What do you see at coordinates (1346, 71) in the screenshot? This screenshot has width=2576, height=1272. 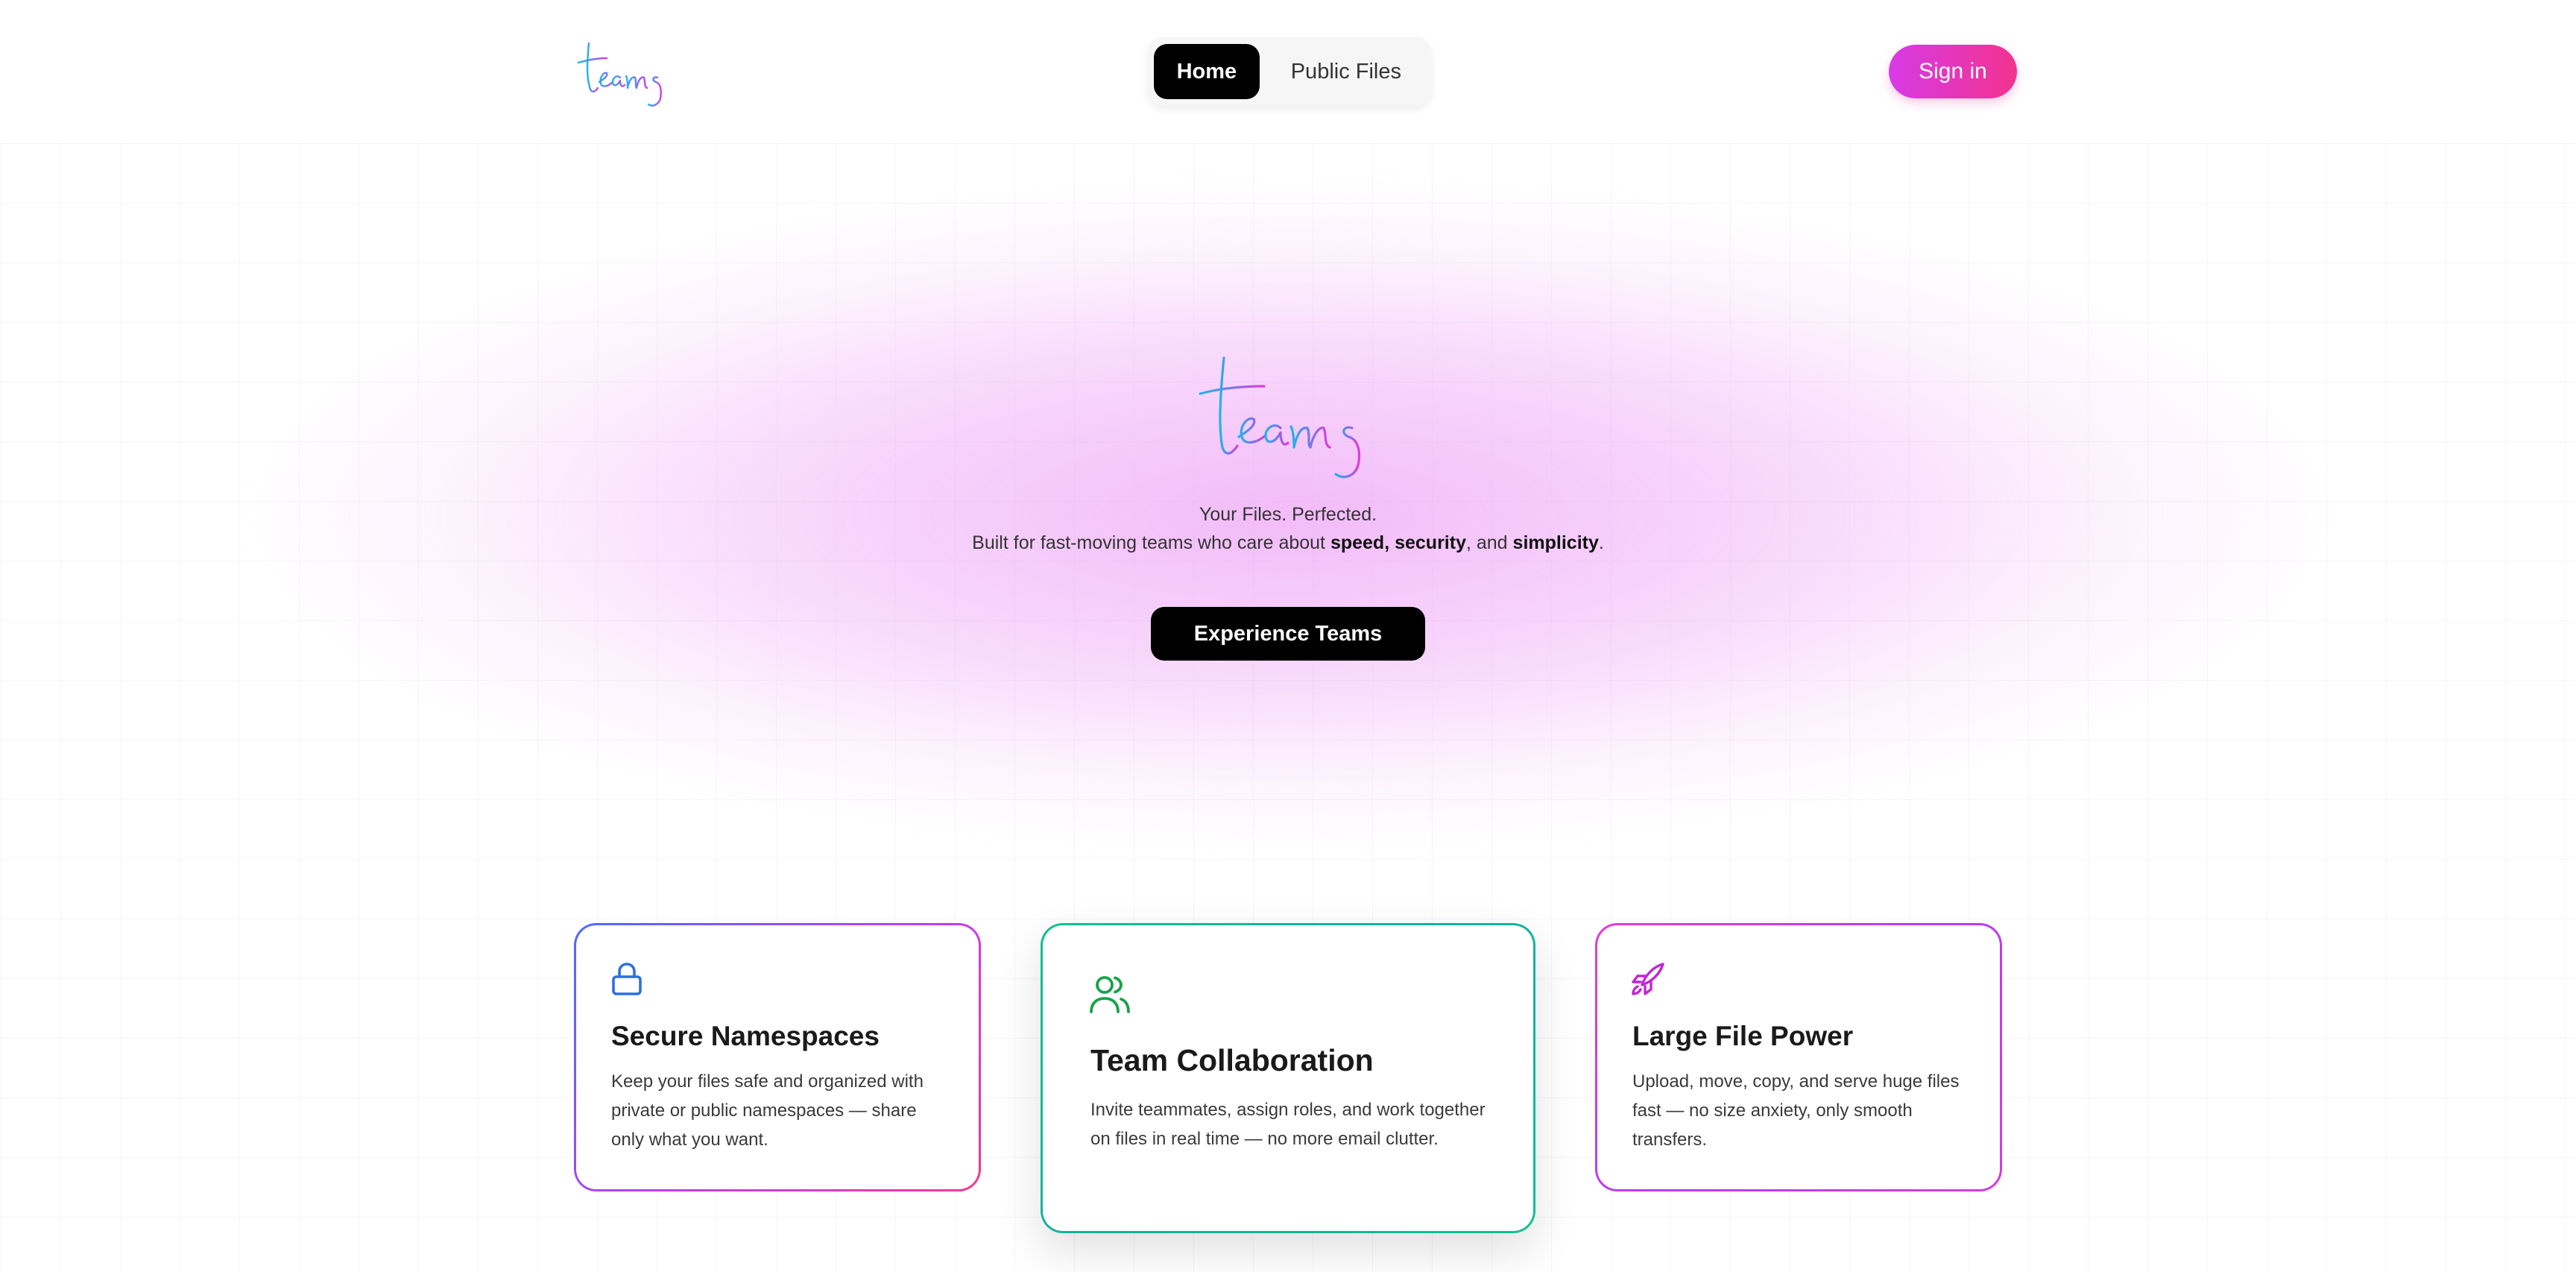 I see `nav-public-files-tab: Public Files` at bounding box center [1346, 71].